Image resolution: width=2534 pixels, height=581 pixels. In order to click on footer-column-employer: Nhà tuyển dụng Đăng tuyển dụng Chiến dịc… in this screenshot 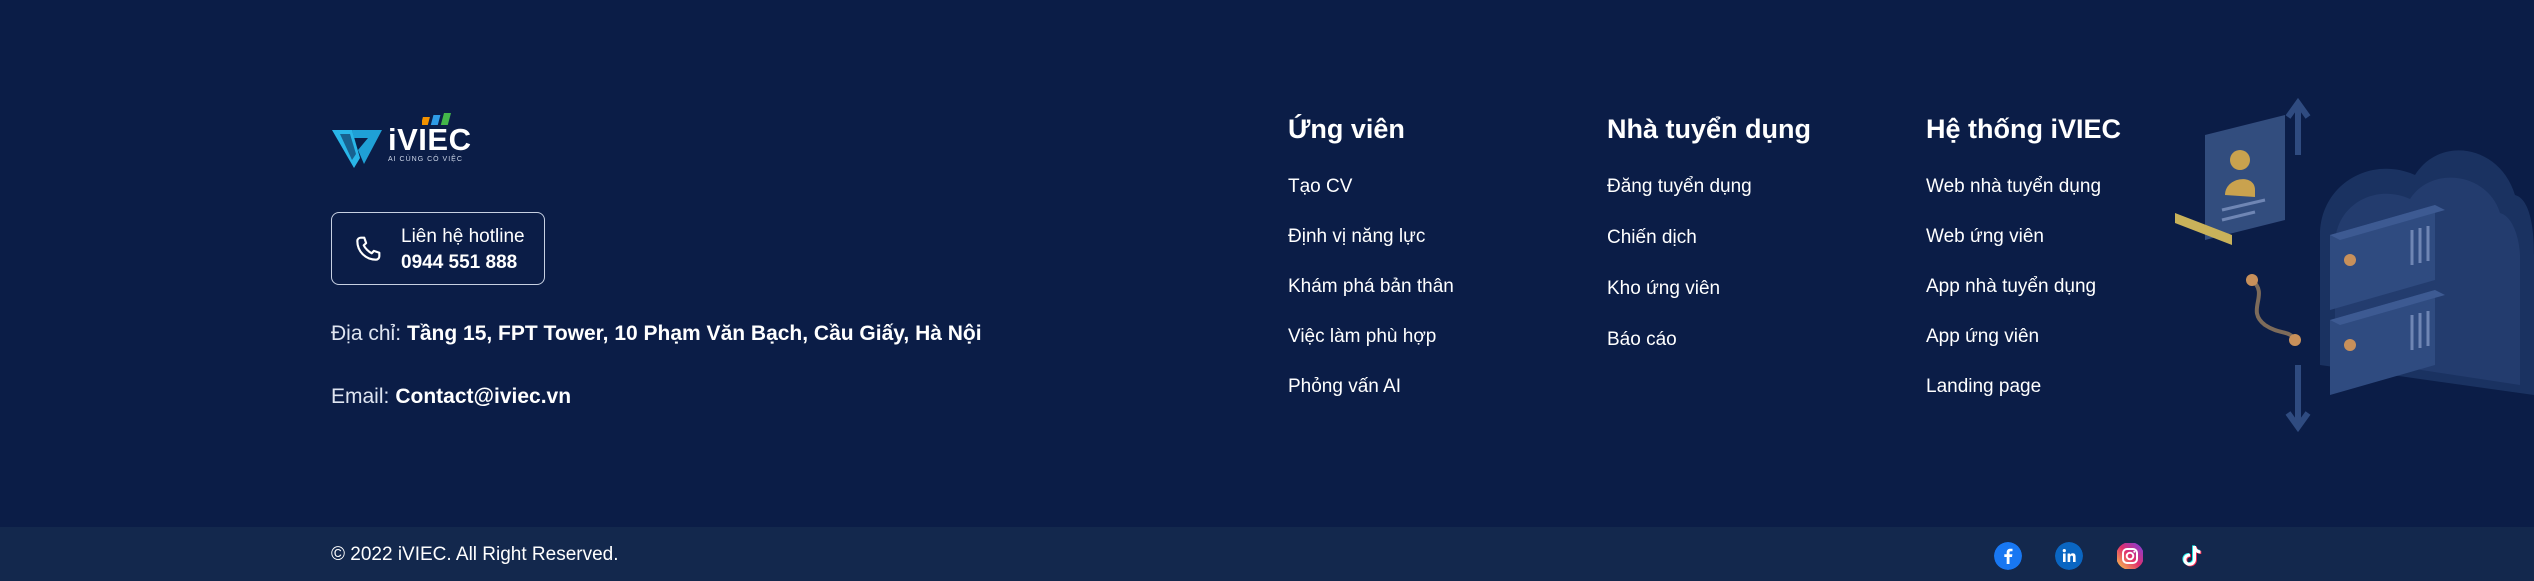, I will do `click(1709, 246)`.